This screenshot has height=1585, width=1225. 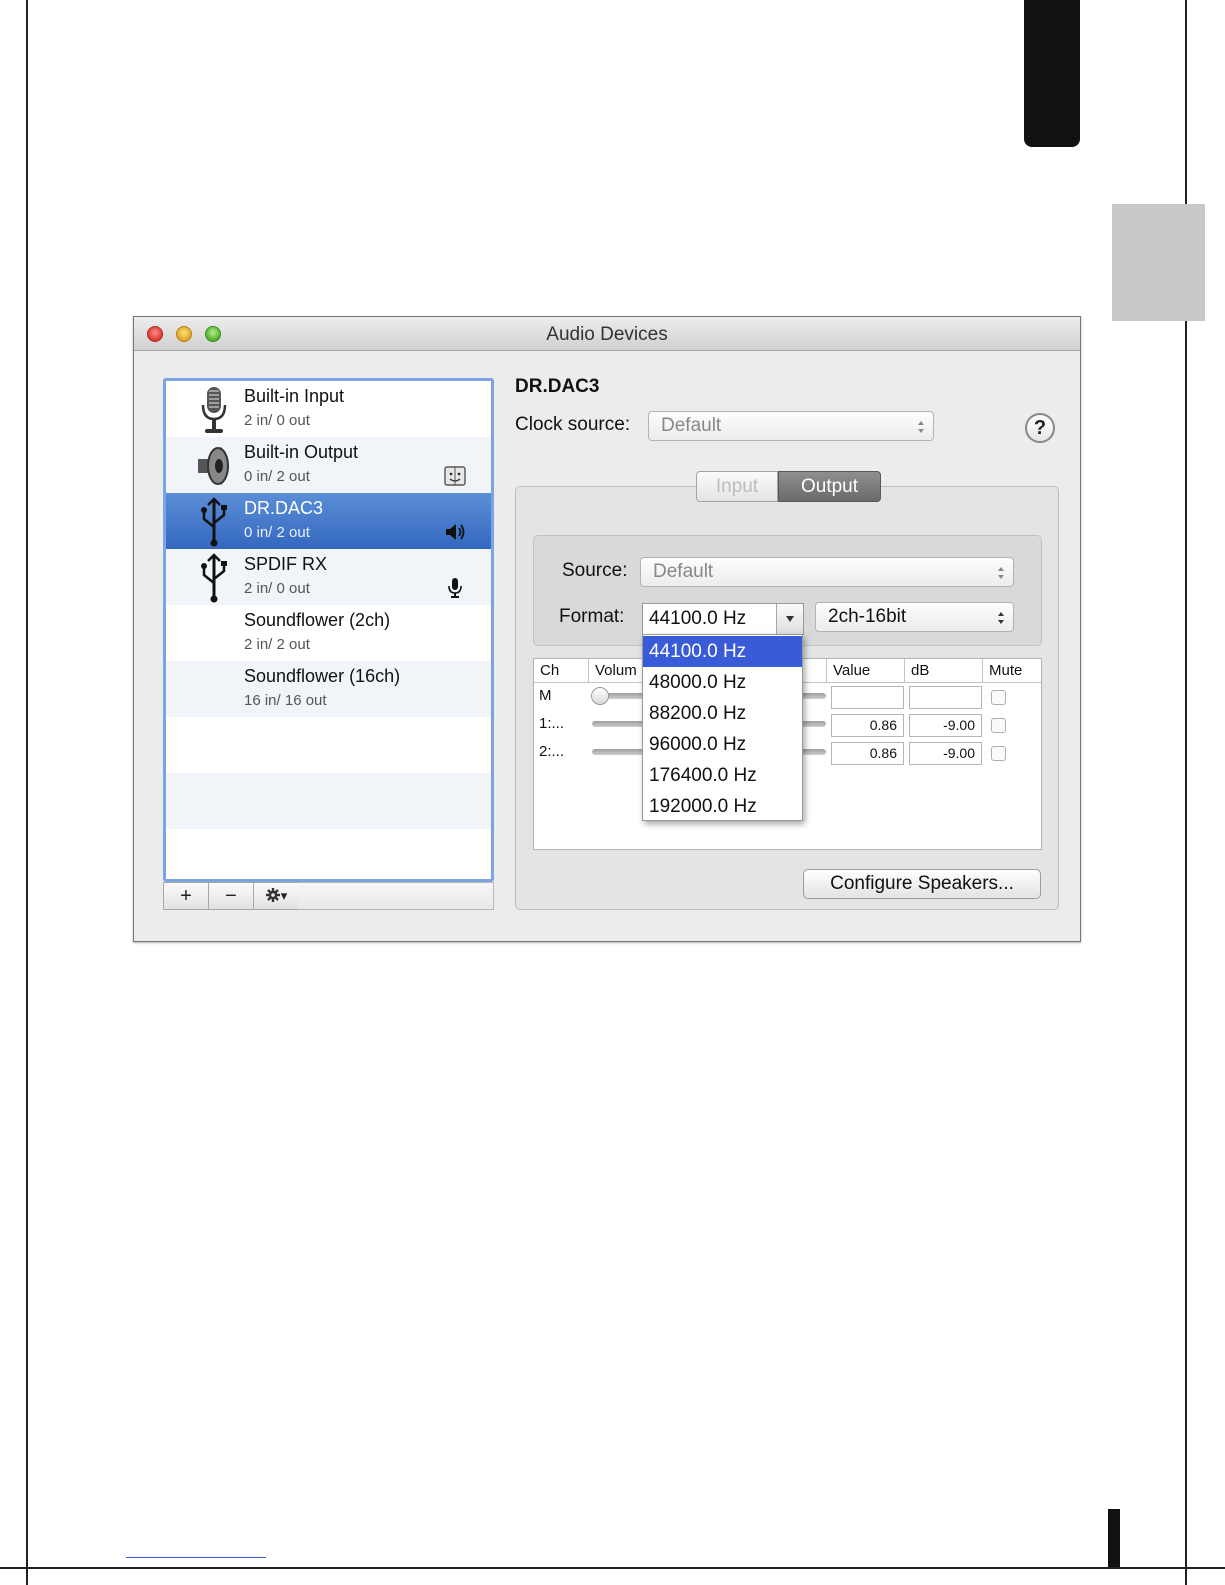 I want to click on window-title: Audio Devices, so click(x=607, y=334).